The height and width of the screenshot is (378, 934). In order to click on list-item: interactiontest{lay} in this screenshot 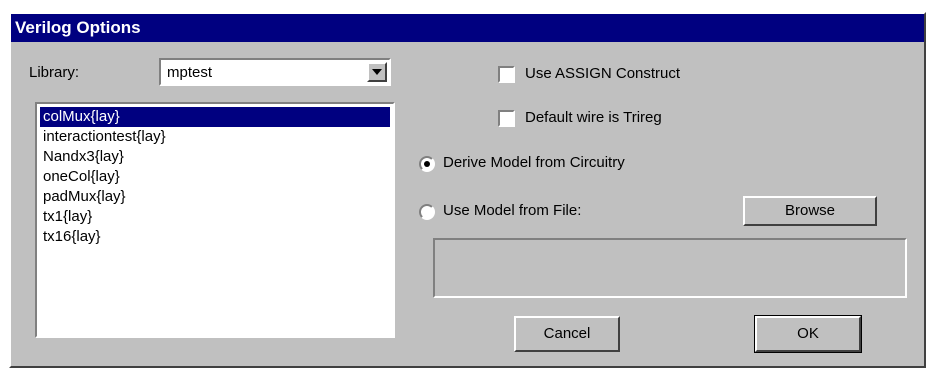, I will do `click(215, 137)`.